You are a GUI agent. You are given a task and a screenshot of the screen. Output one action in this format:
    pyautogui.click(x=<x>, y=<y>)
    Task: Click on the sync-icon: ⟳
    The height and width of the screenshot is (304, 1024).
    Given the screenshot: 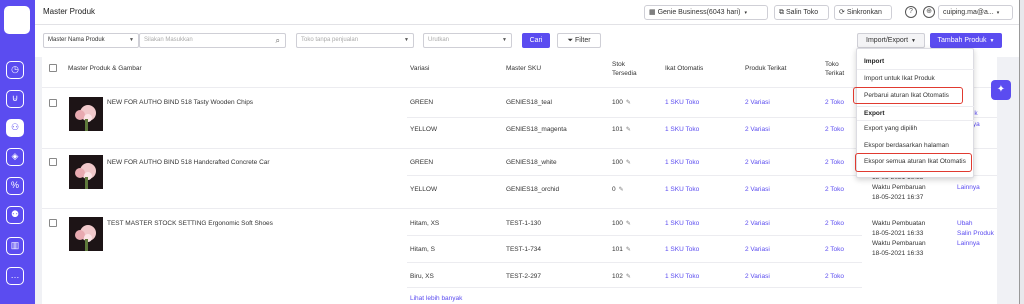 What is the action you would take?
    pyautogui.click(x=843, y=12)
    